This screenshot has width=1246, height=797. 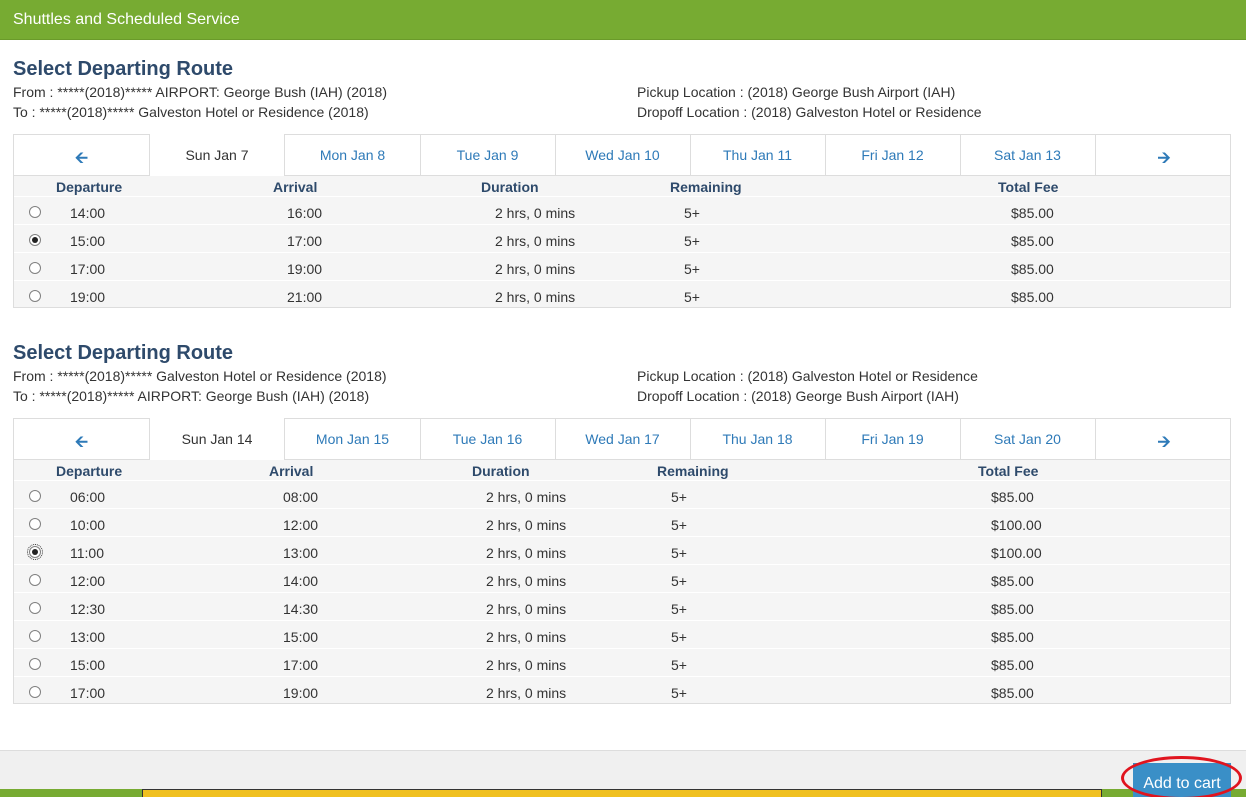 I want to click on table-row: 13:00 15:00 2 hrs, 0 mins 5+ $85.00, so click(x=622, y=634).